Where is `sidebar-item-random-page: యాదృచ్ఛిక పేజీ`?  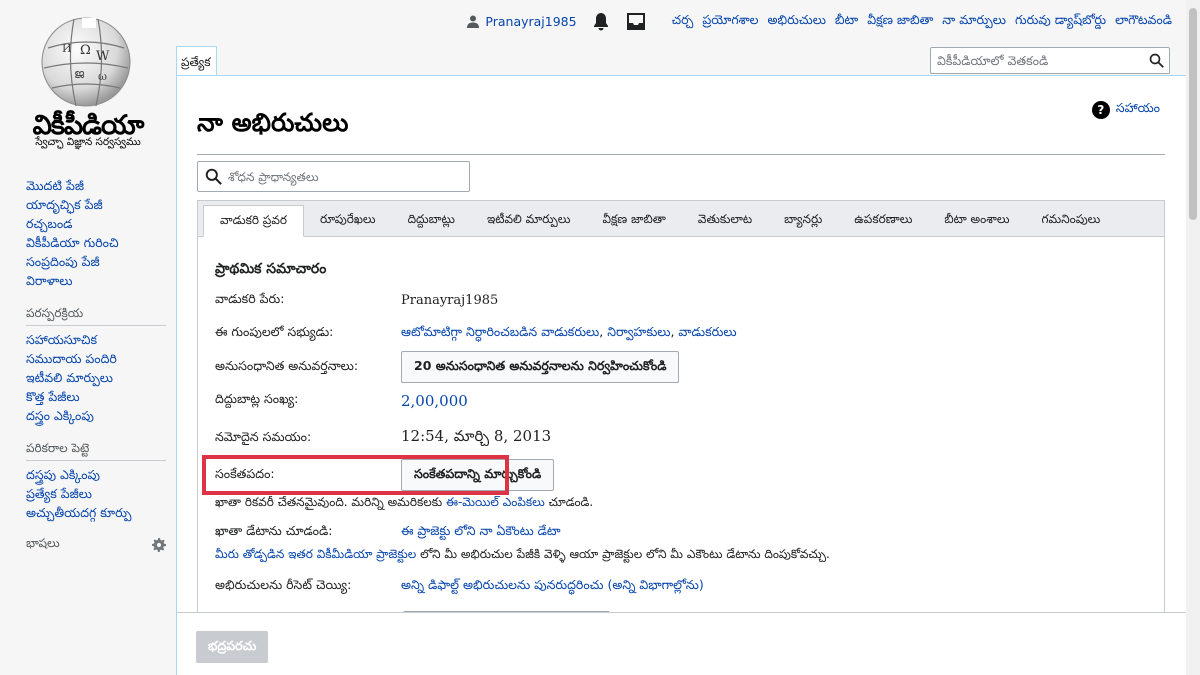 sidebar-item-random-page: యాదృచ్ఛిక పేజీ is located at coordinates (96, 204).